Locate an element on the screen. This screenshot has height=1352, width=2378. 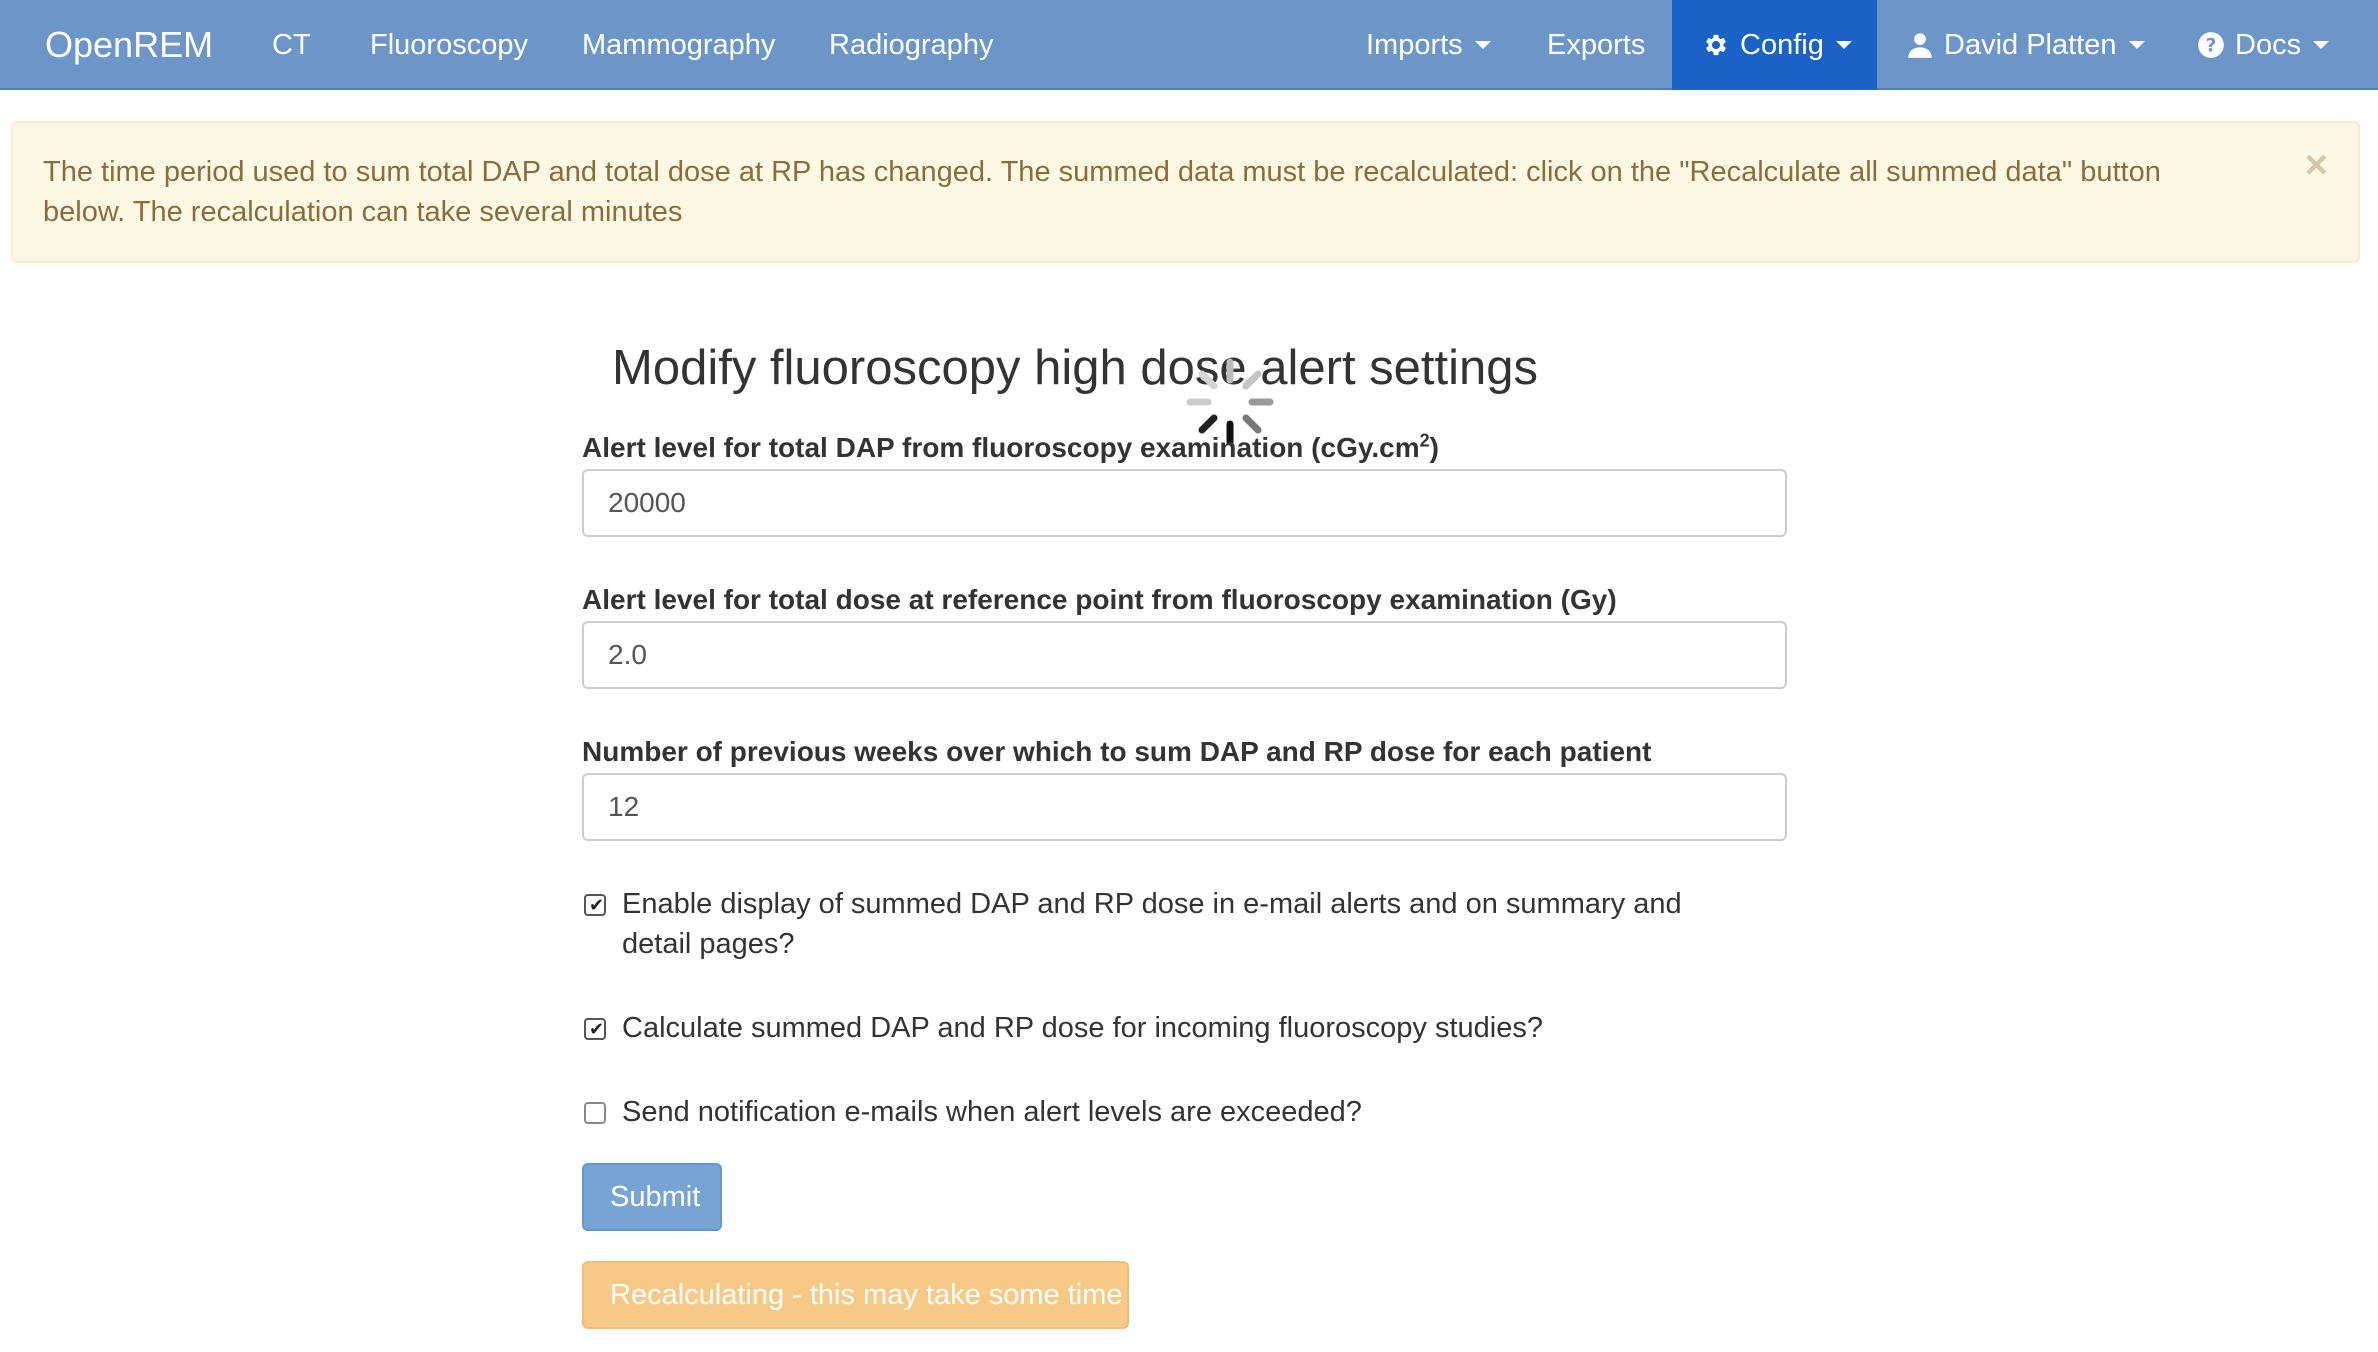
calculate-summed-dose-checkbox: ✔ is located at coordinates (595, 1029).